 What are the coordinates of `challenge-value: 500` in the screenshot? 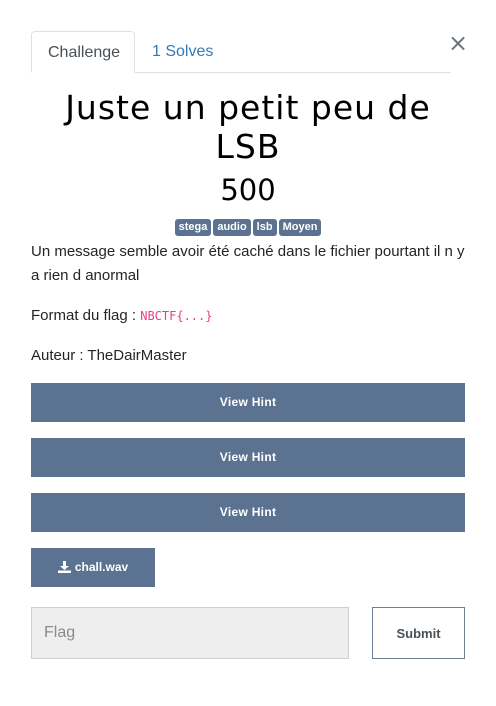 It's located at (248, 190).